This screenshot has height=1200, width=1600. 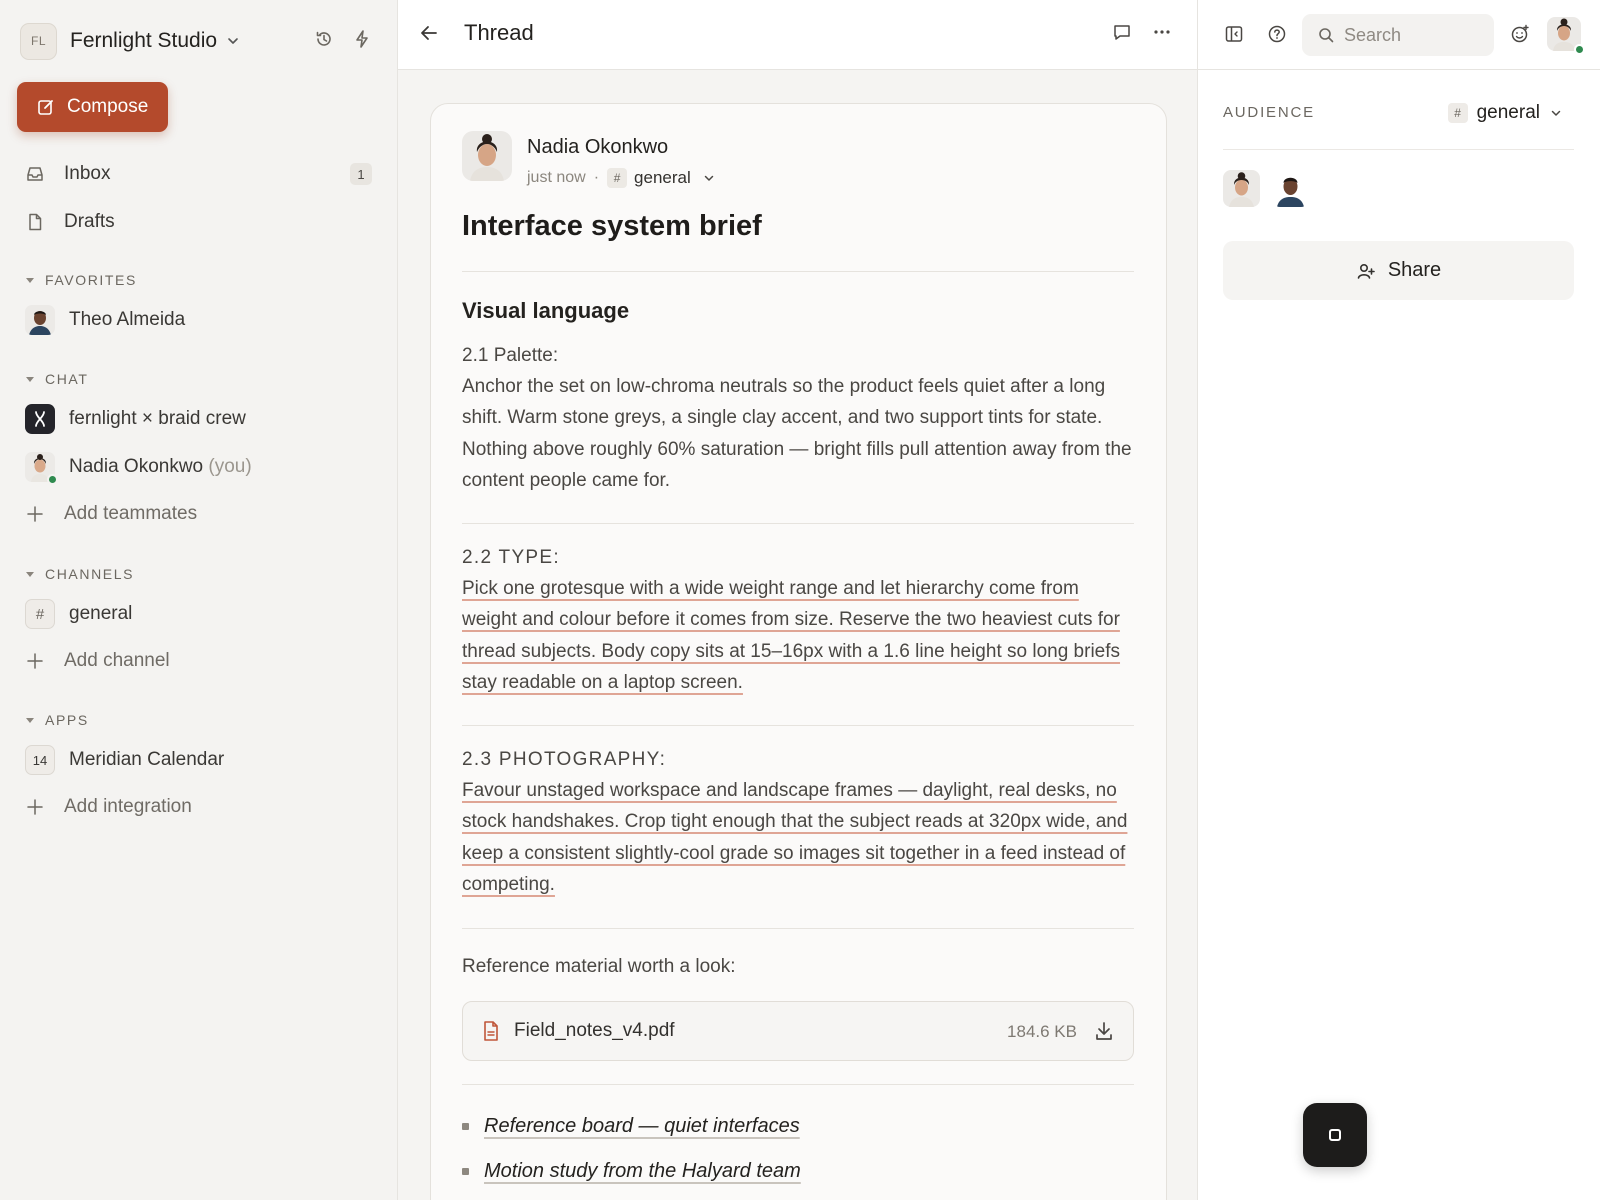 I want to click on page-title: Thread, so click(x=499, y=32).